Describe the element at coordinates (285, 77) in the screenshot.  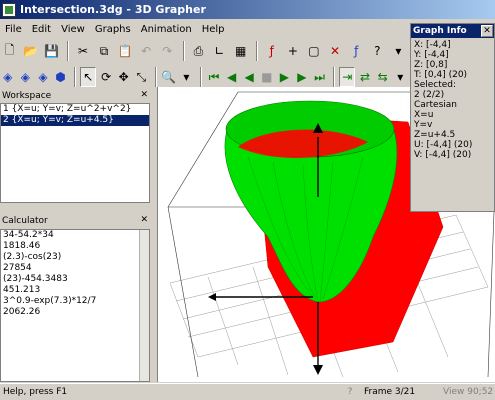
I see `play-icon: ▶` at that location.